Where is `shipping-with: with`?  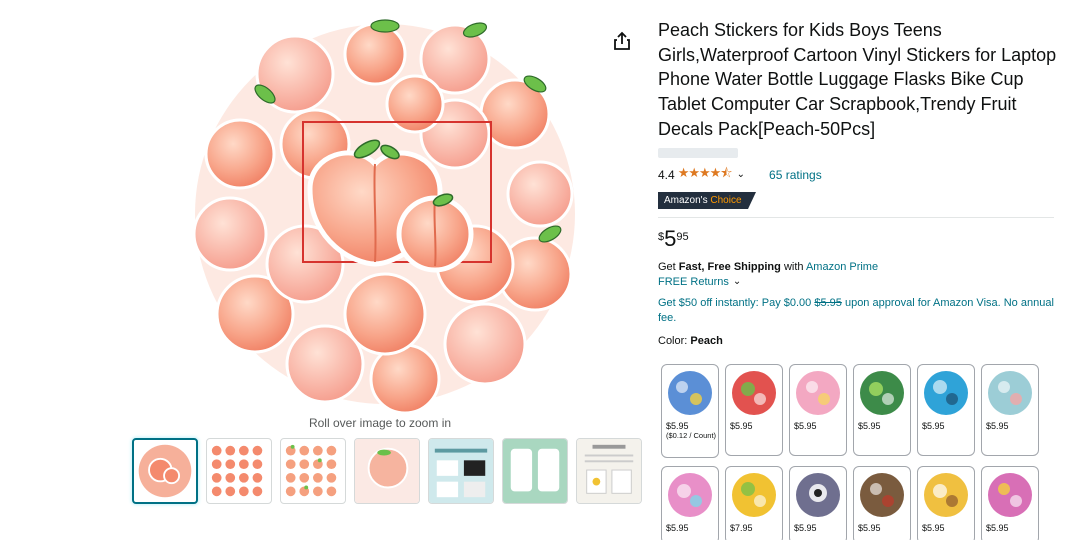 shipping-with: with is located at coordinates (793, 266).